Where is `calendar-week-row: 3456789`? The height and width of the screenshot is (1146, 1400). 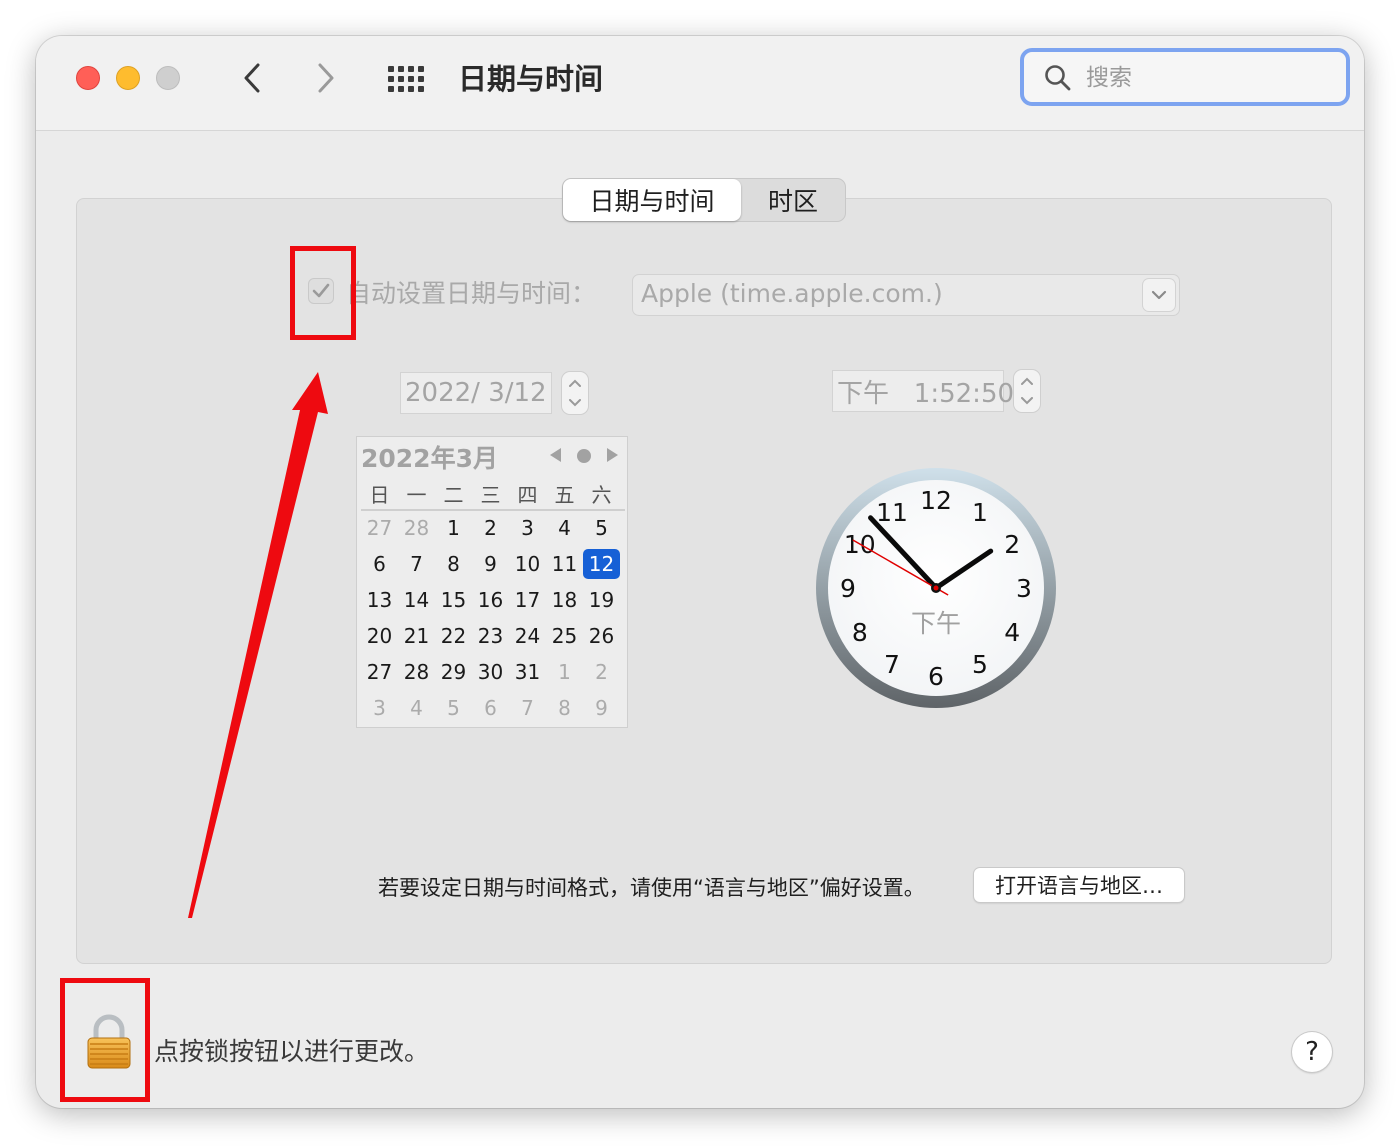
calendar-week-row: 3456789 is located at coordinates (493, 711).